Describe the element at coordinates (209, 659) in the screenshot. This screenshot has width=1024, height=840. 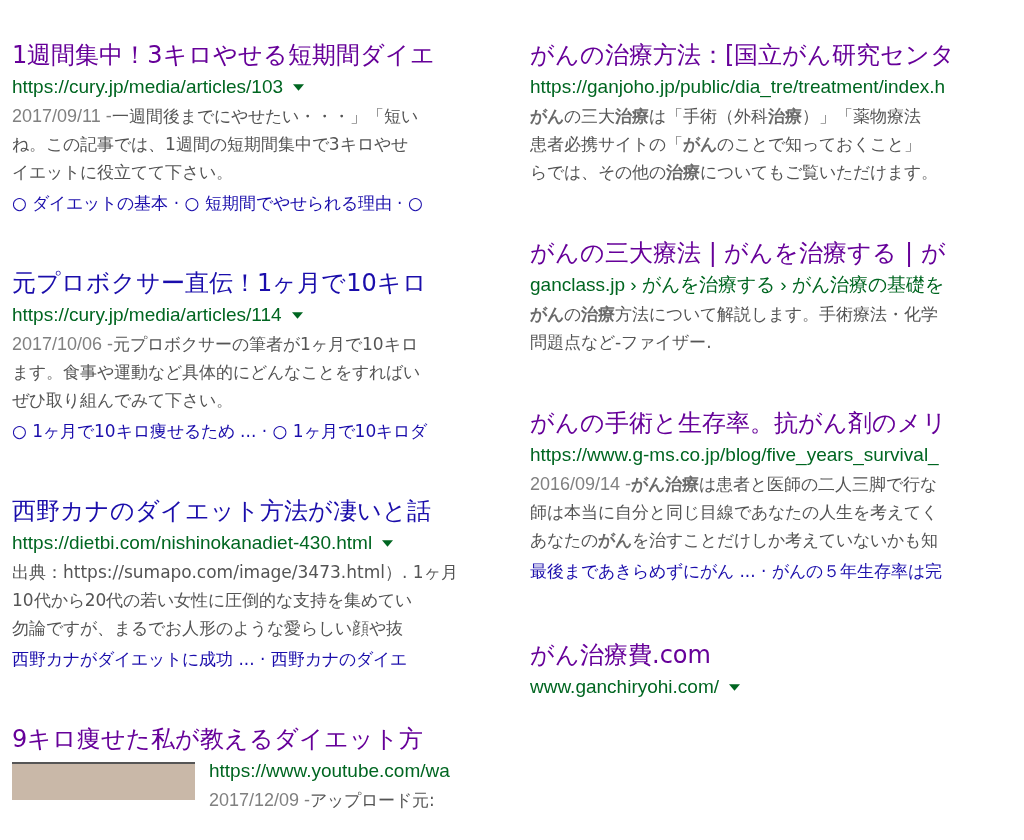
I see `sitelinks: 西野カナがダイエットに成功 ... · 西野カナのダイエ` at that location.